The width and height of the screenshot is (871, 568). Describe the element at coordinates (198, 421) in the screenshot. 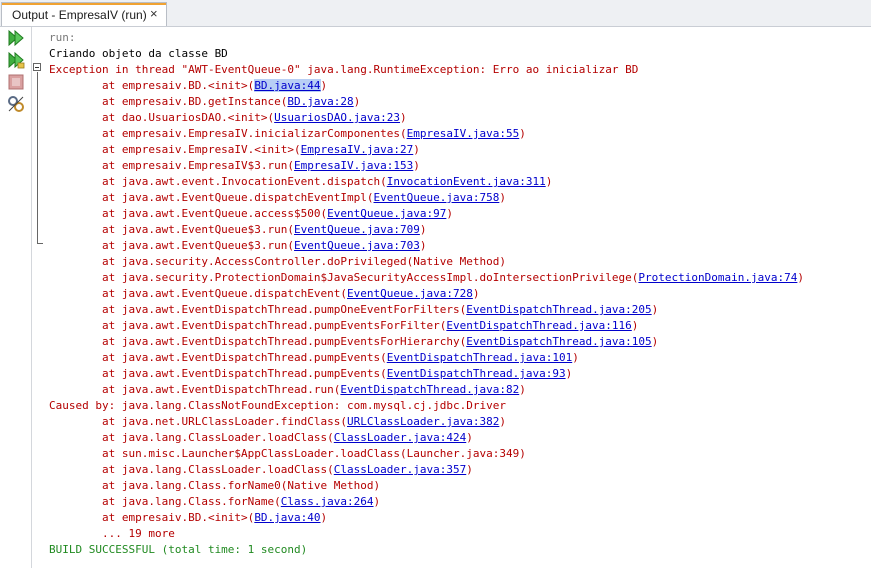

I see `console-text: at java.net.URLClassLoader.findClass(` at that location.